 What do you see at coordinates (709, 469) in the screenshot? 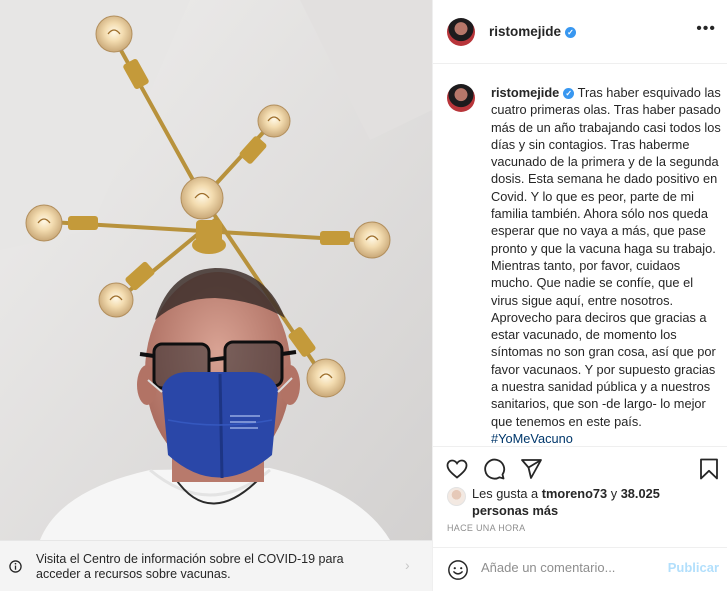
I see `bookmark-icon` at bounding box center [709, 469].